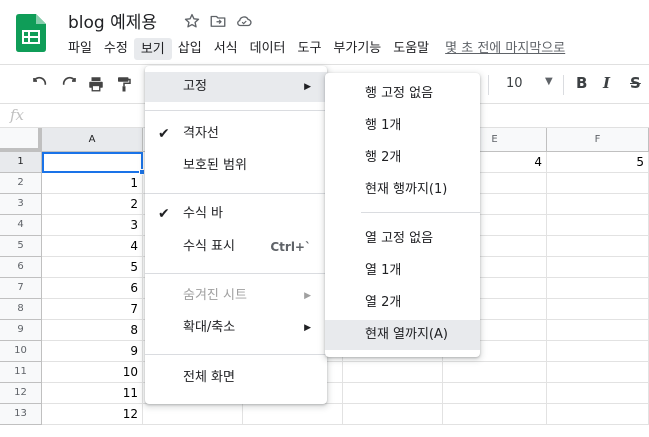 This screenshot has height=437, width=649. What do you see at coordinates (21, 183) in the screenshot?
I see `row-header-2: 2` at bounding box center [21, 183].